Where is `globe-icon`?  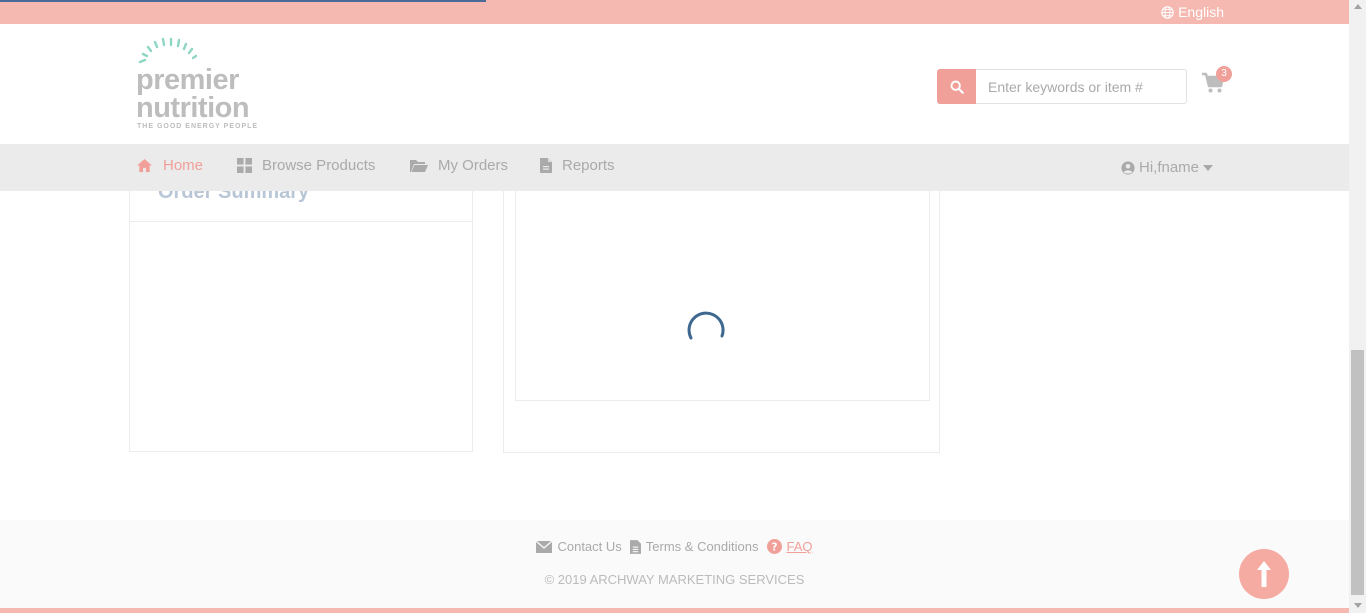 globe-icon is located at coordinates (1167, 12).